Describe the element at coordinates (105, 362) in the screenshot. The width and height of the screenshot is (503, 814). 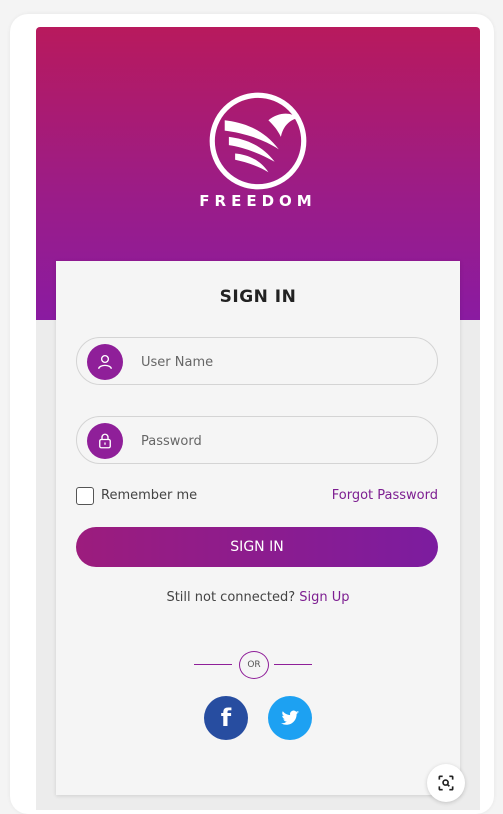
I see `user-icon` at that location.